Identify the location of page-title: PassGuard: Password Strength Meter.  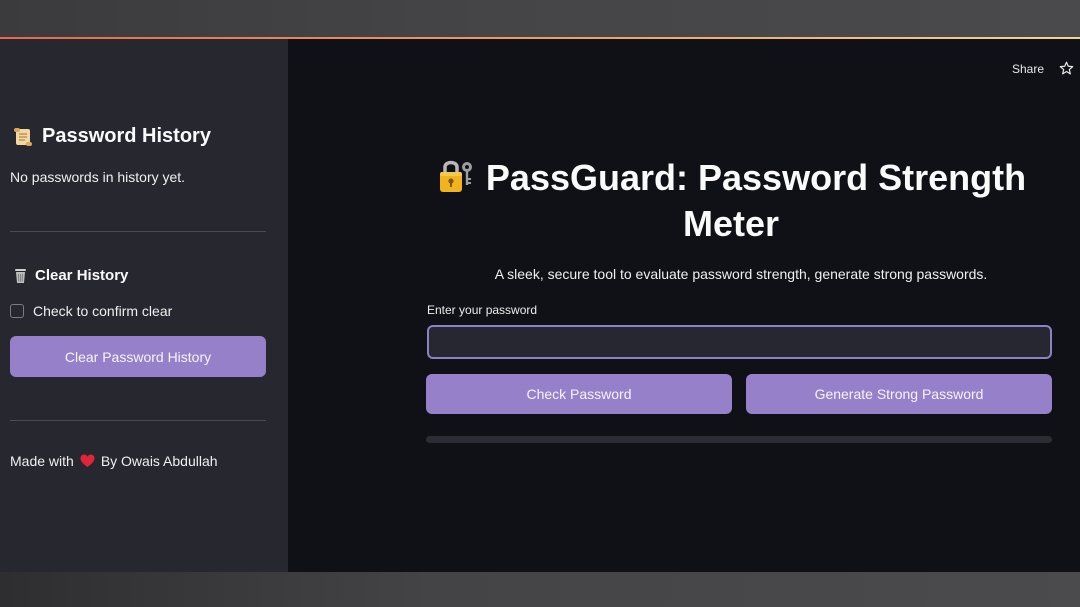
(731, 201).